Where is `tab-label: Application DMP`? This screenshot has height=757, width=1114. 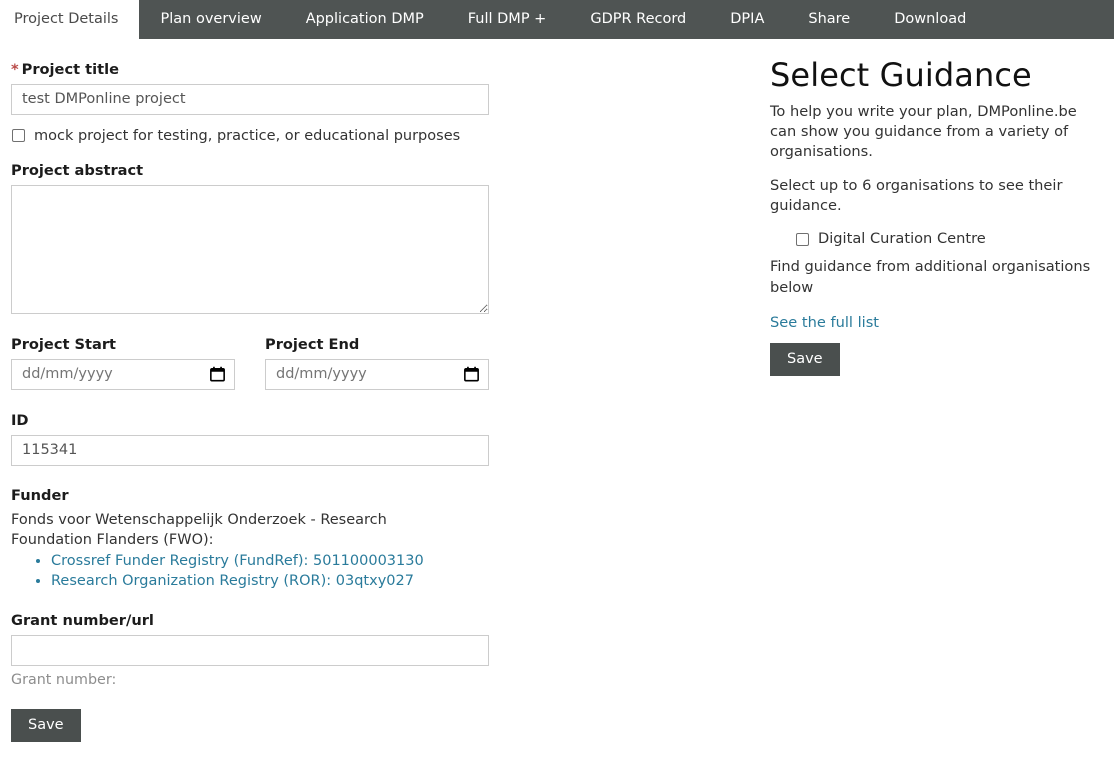 tab-label: Application DMP is located at coordinates (364, 19).